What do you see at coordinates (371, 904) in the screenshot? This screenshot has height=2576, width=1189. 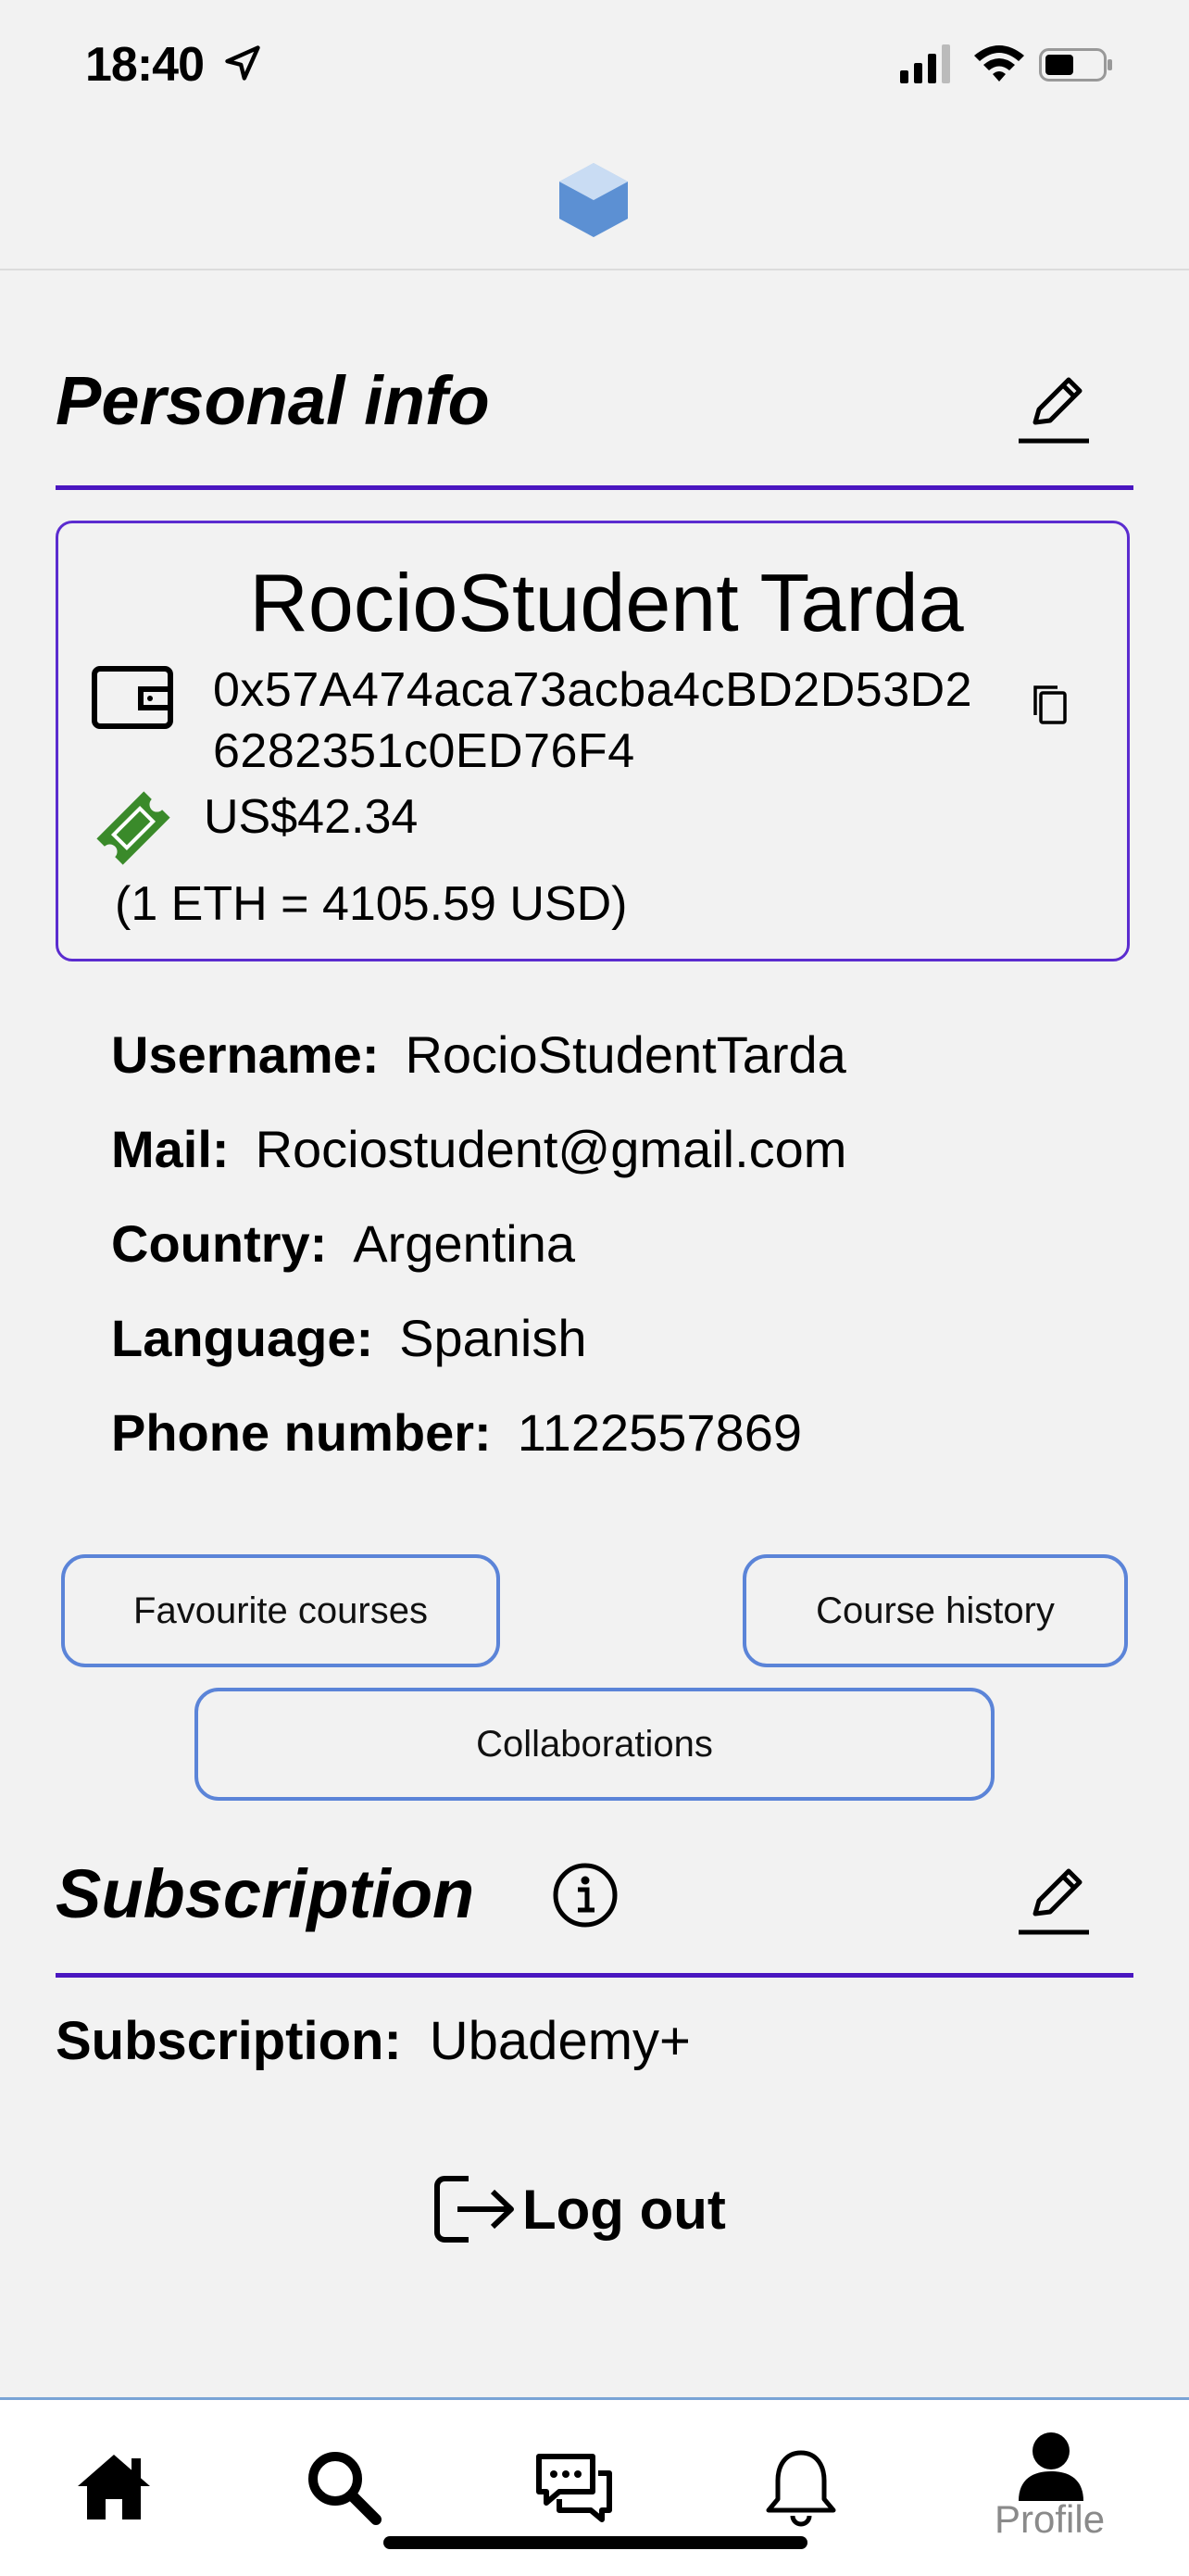 I see `exchange-rate: (1 ETH = 4105.59 USD)` at bounding box center [371, 904].